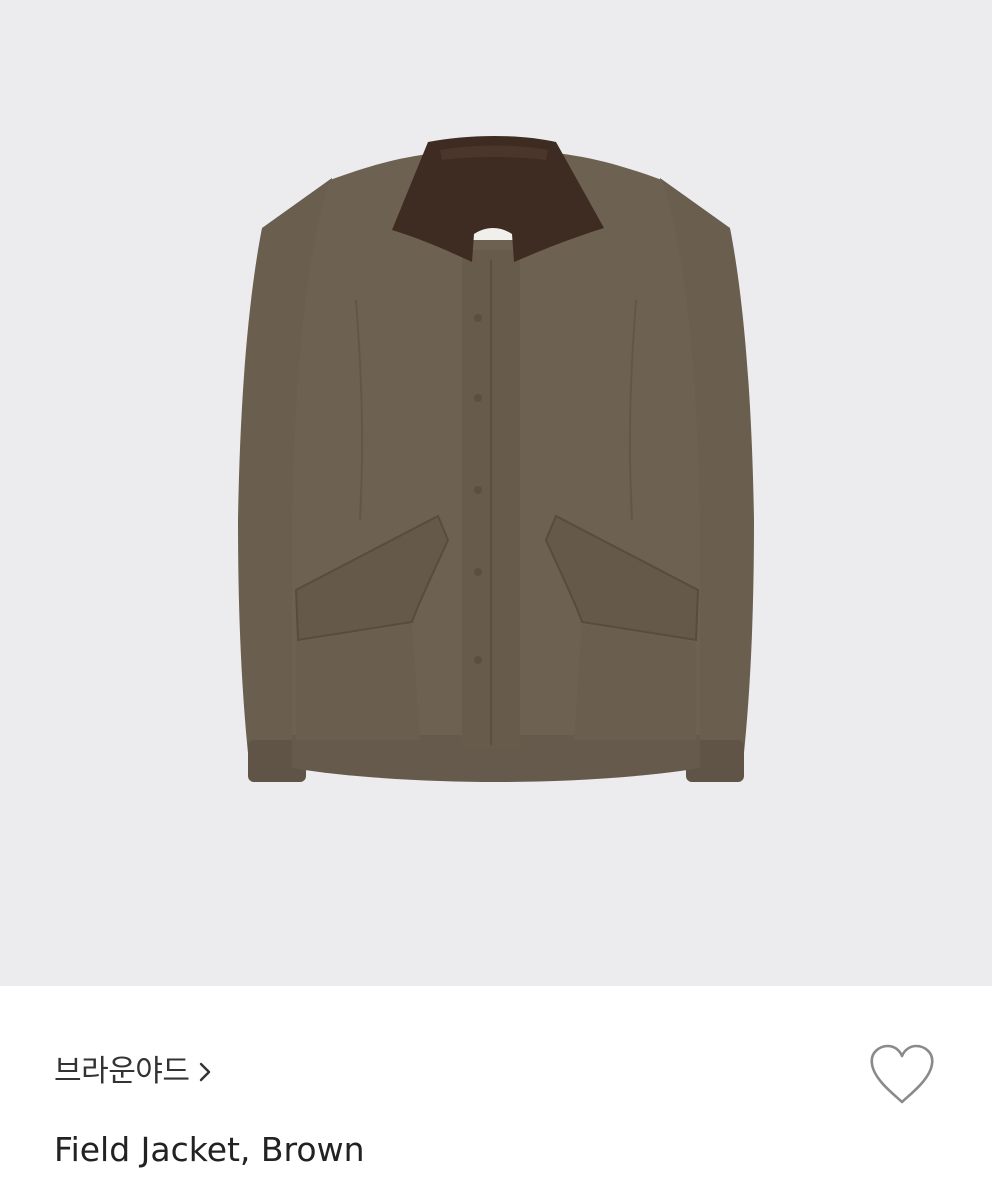  What do you see at coordinates (122, 1071) in the screenshot?
I see `brand-name: 브라운야드` at bounding box center [122, 1071].